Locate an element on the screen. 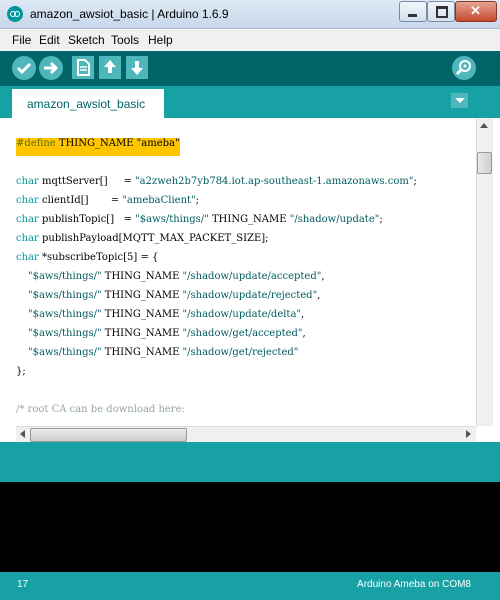  scroll-right-icon is located at coordinates (468, 434).